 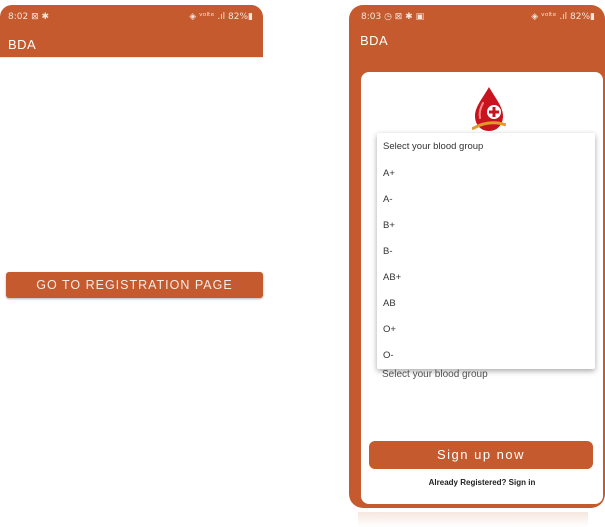 I want to click on status-bar: 8:02 ⊠ ✱ ◈ ᵛᵒˡᵗᵉ .ıl 82%▮, so click(x=131, y=15).